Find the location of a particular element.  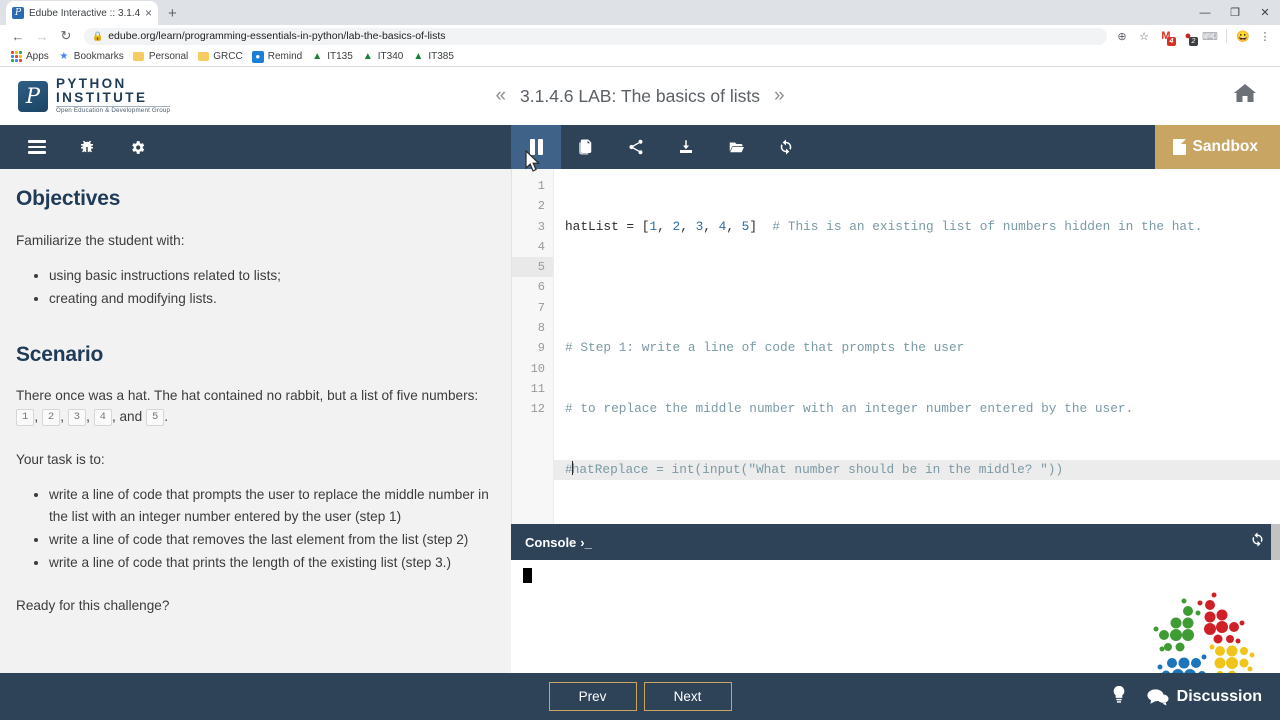

console-output is located at coordinates (895, 616).